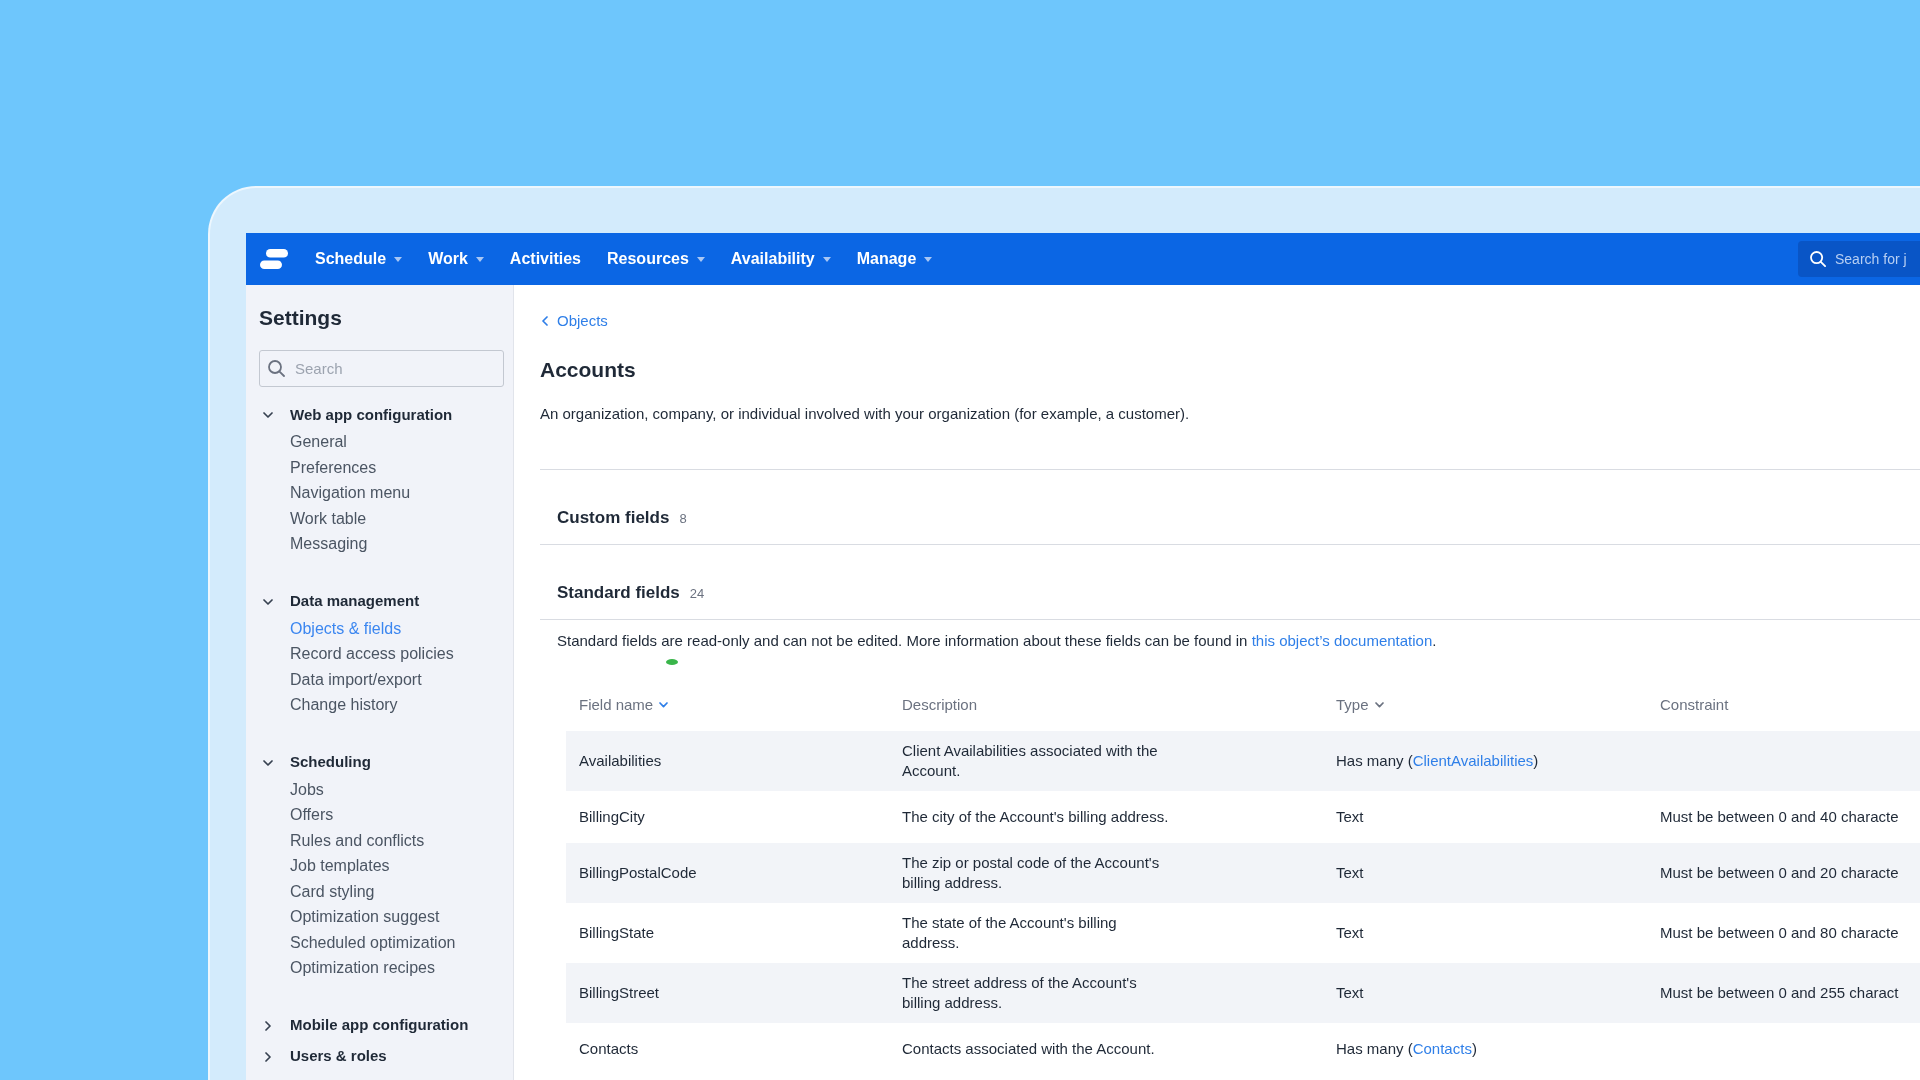 This screenshot has width=1920, height=1080. I want to click on table-cell-text: The street address of the Account's billing address., so click(1020, 993).